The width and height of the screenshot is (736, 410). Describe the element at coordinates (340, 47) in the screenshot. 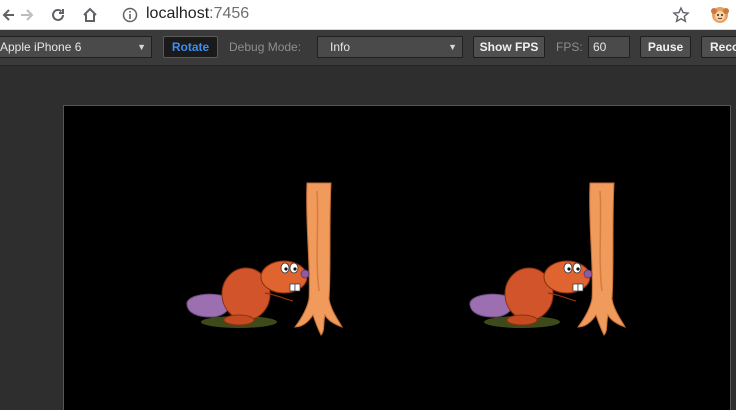

I see `debug-mode-value: Info` at that location.